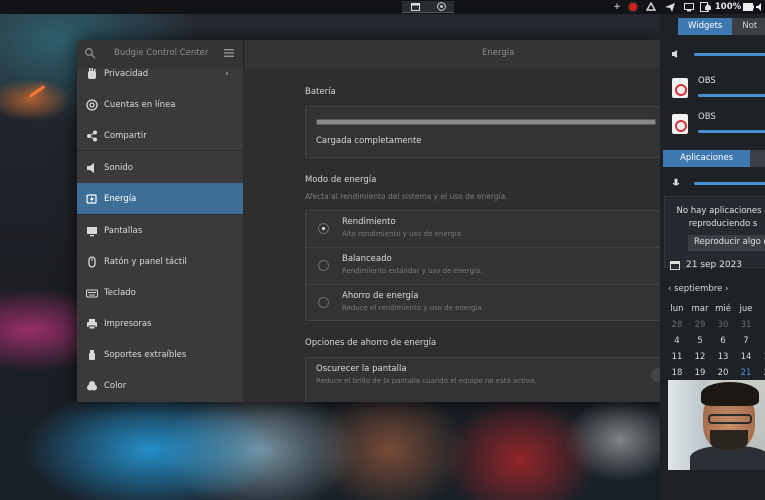  What do you see at coordinates (761, 341) in the screenshot?
I see `calendar-day: 8` at bounding box center [761, 341].